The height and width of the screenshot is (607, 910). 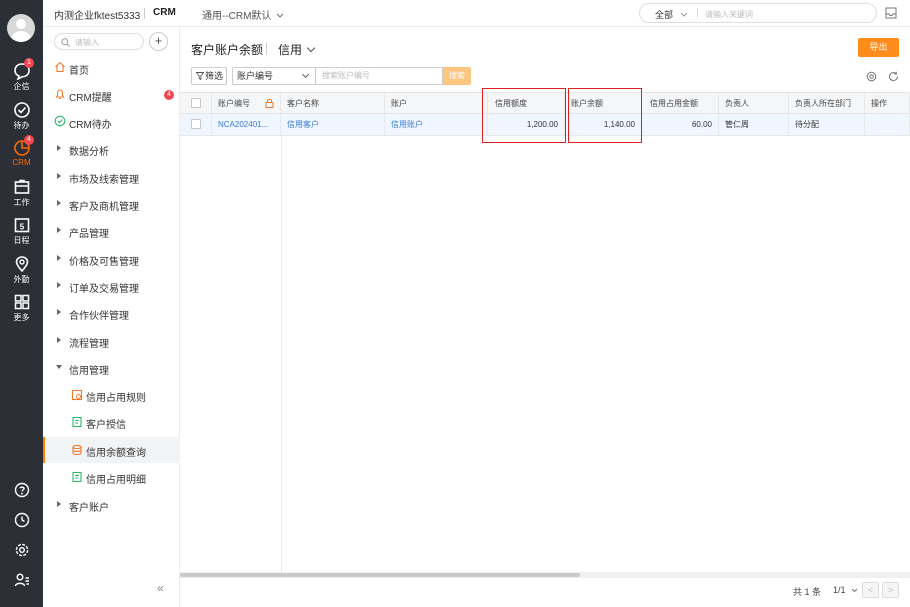 What do you see at coordinates (104, 180) in the screenshot?
I see `sidebar-item-label: 市场及线索管理` at bounding box center [104, 180].